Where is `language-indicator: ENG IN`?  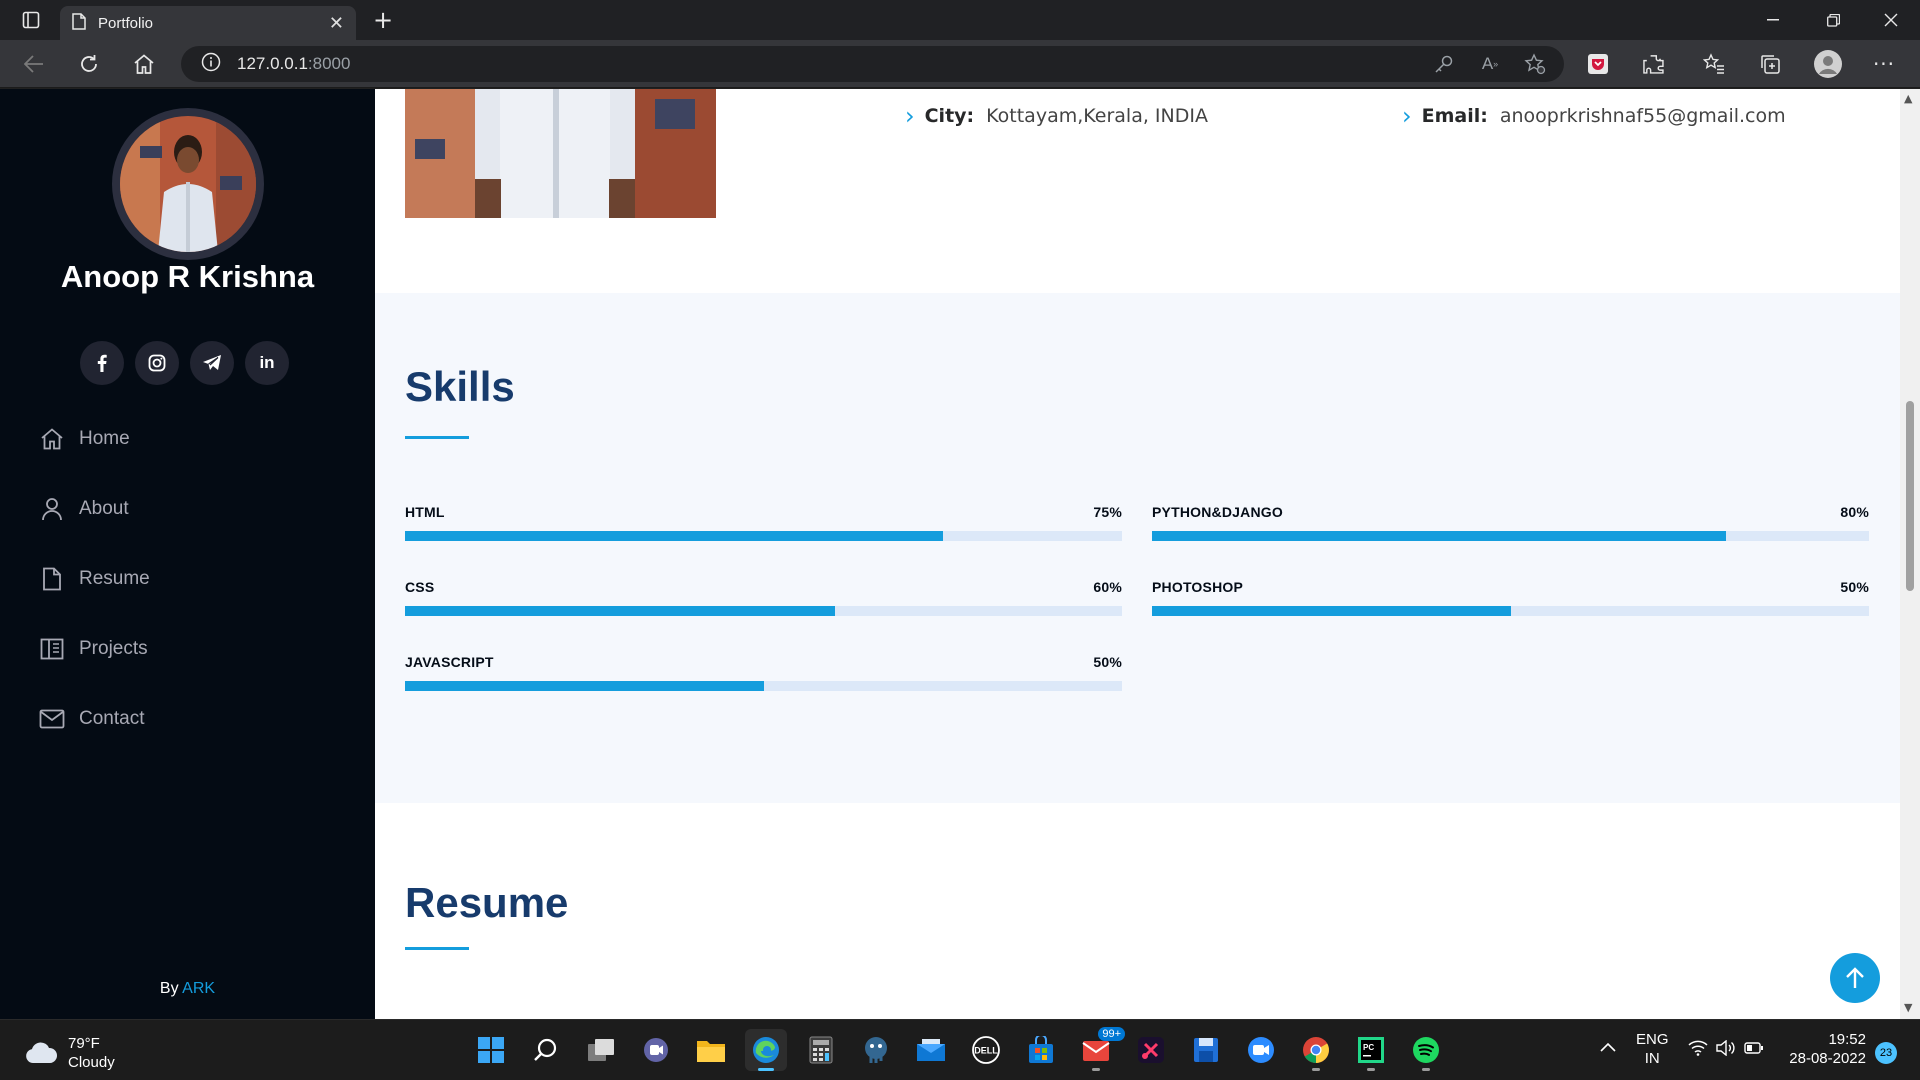 language-indicator: ENG IN is located at coordinates (1652, 1049).